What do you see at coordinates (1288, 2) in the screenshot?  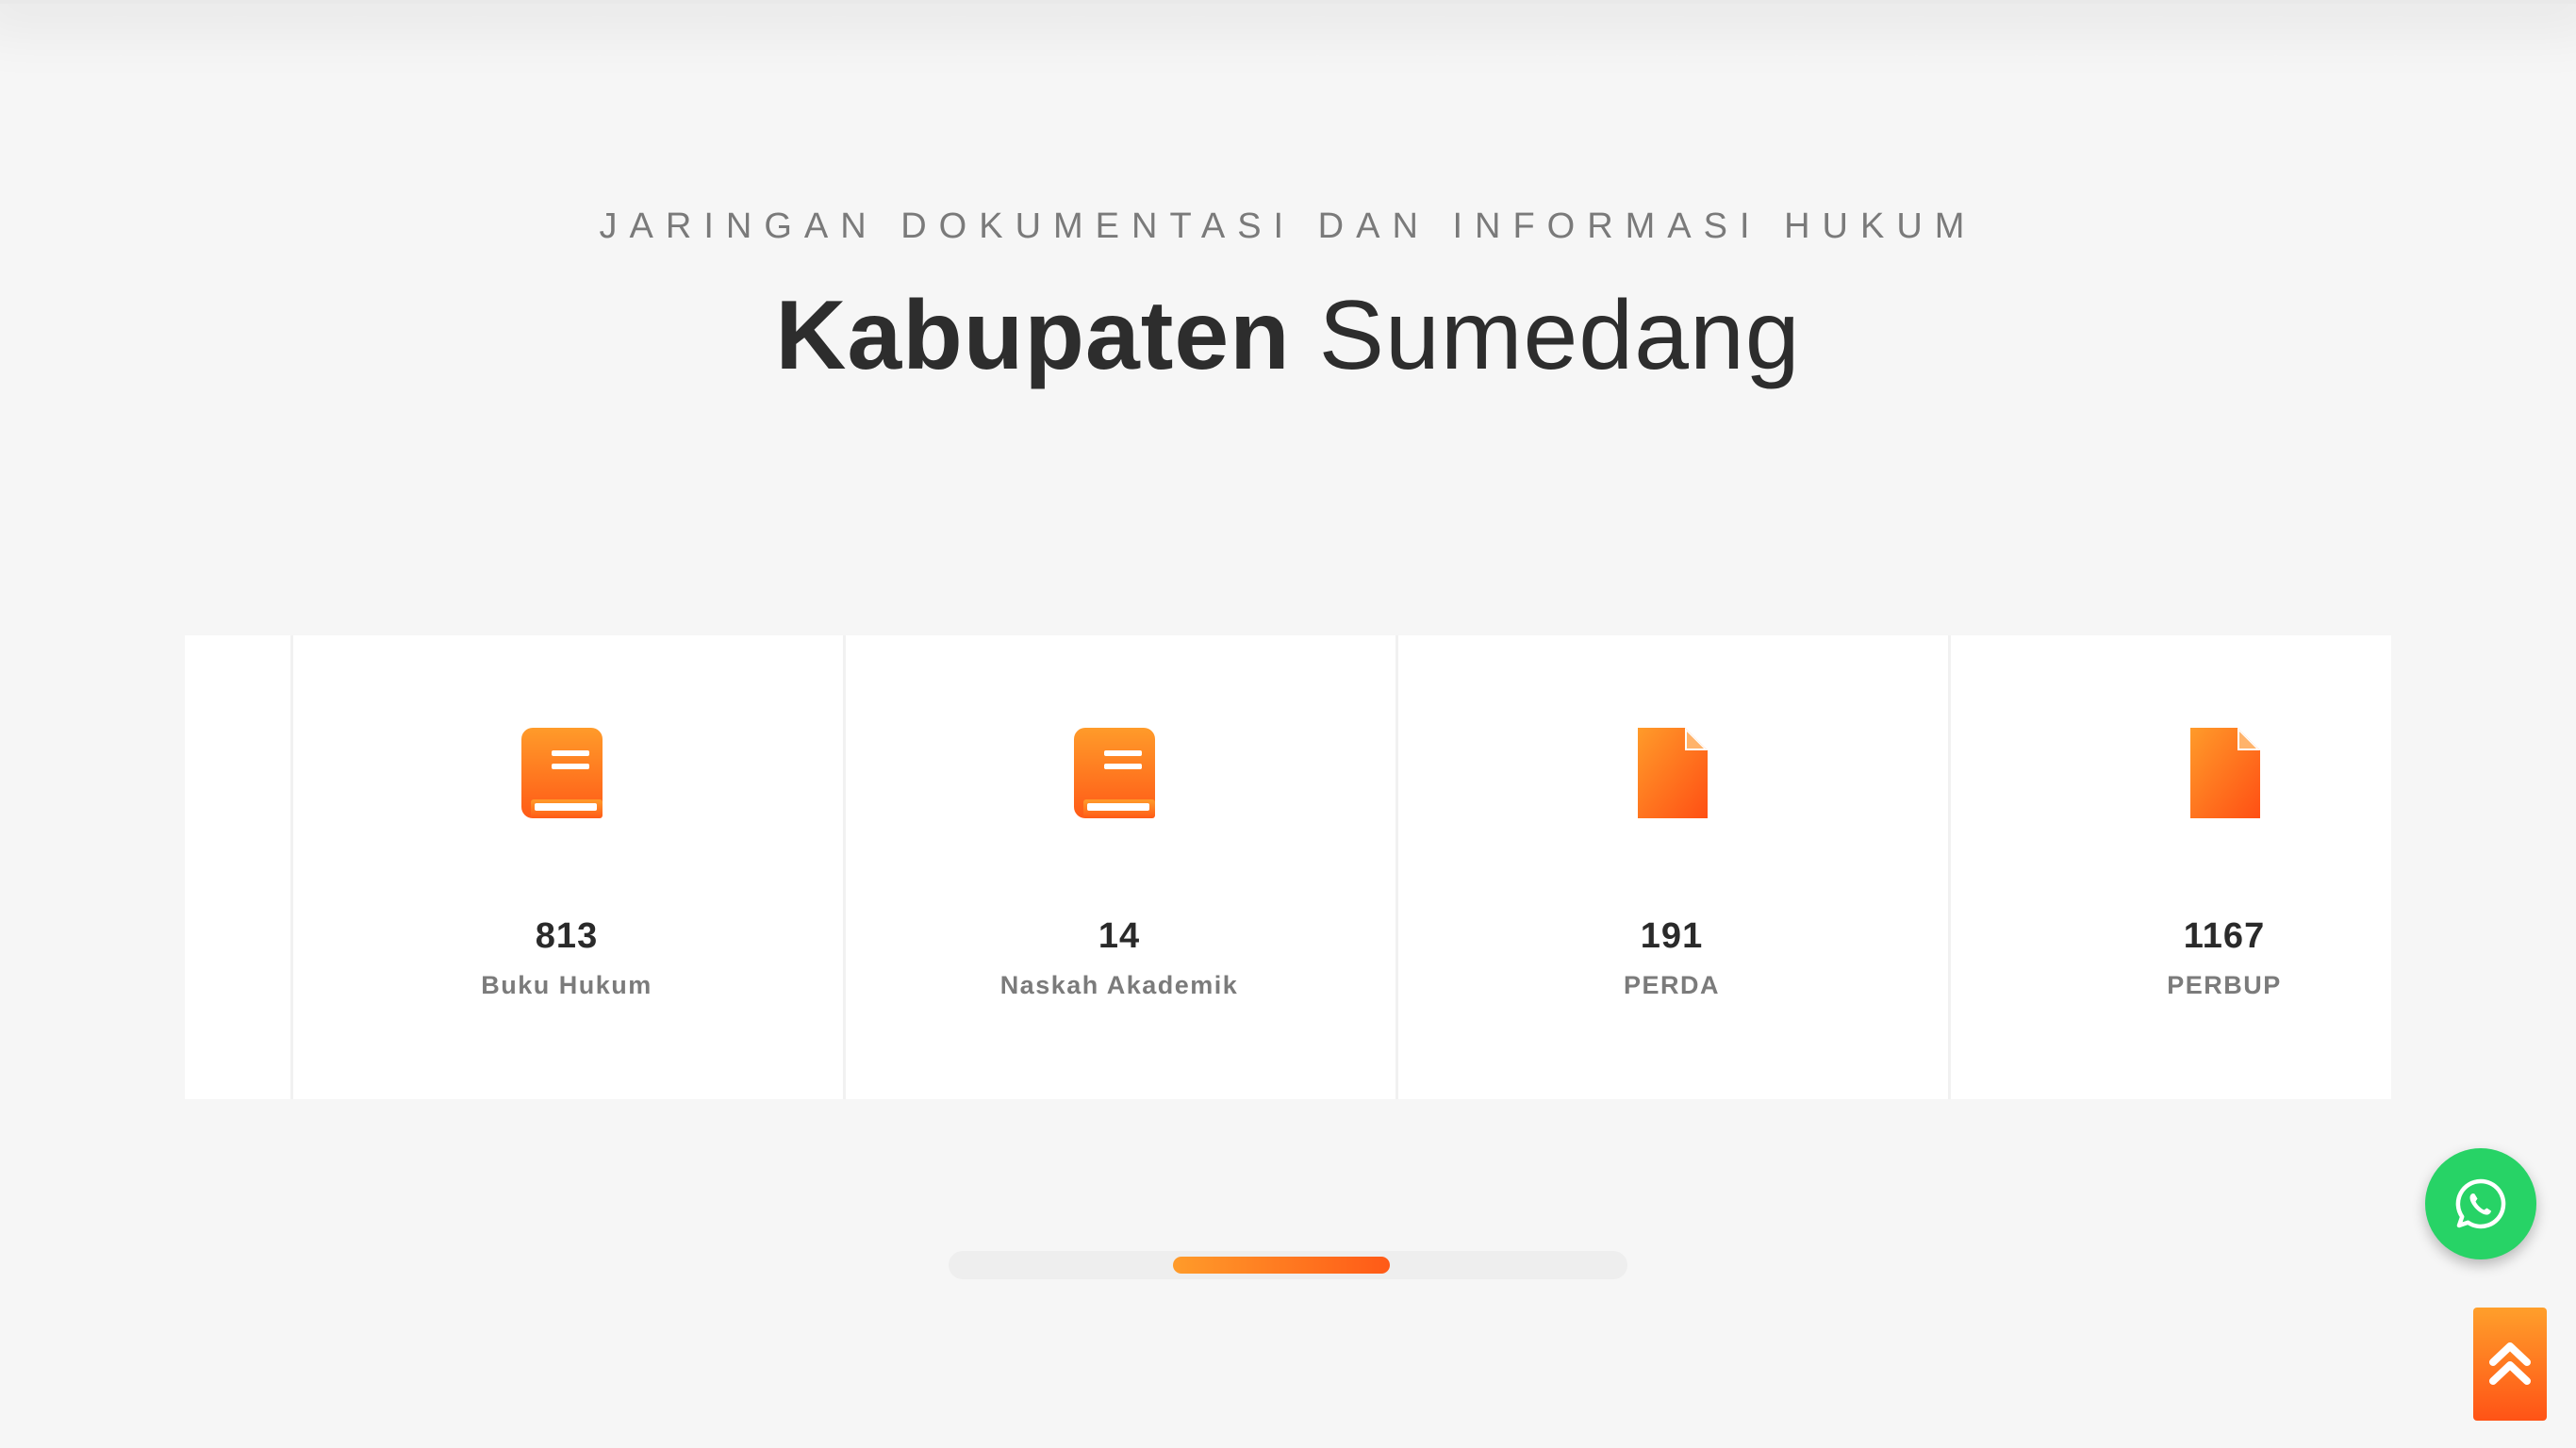 I see `header-shadow` at bounding box center [1288, 2].